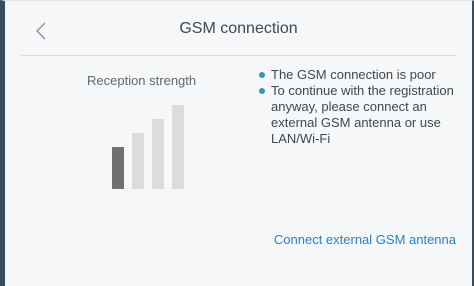  I want to click on info-item: The GSM connection is poor, so click(364, 75).